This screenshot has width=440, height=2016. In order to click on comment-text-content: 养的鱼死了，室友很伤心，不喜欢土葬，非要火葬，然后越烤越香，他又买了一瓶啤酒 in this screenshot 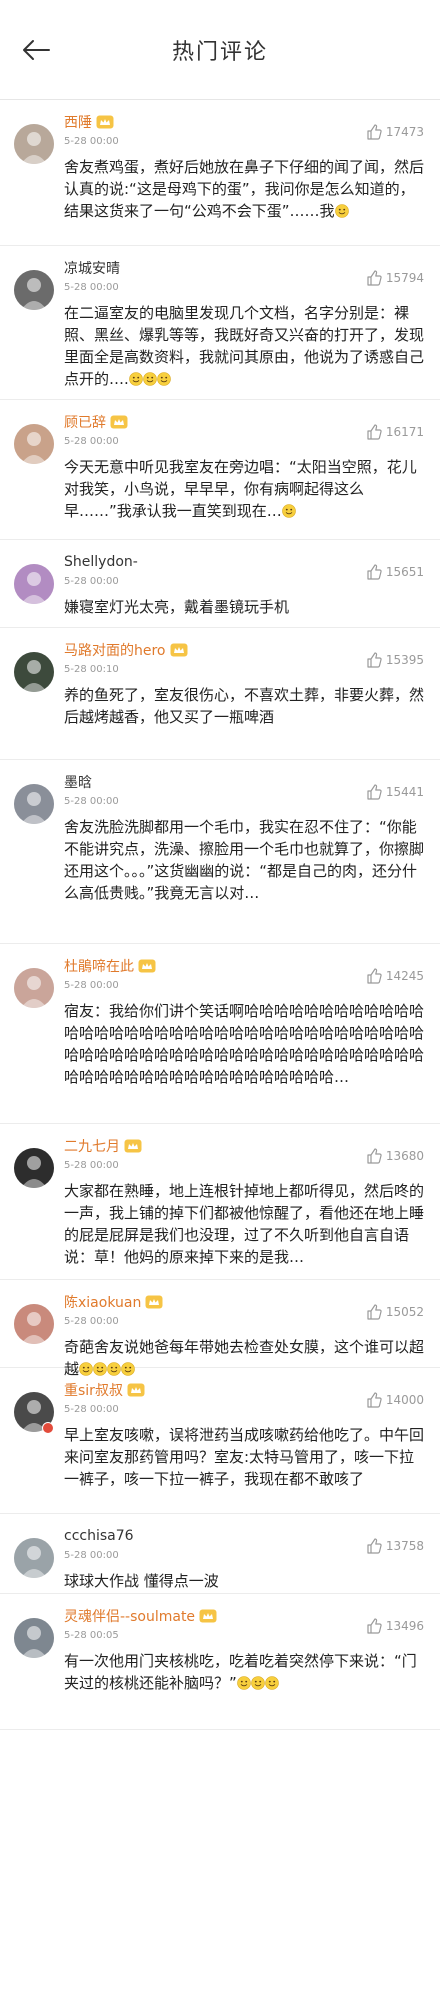, I will do `click(244, 706)`.